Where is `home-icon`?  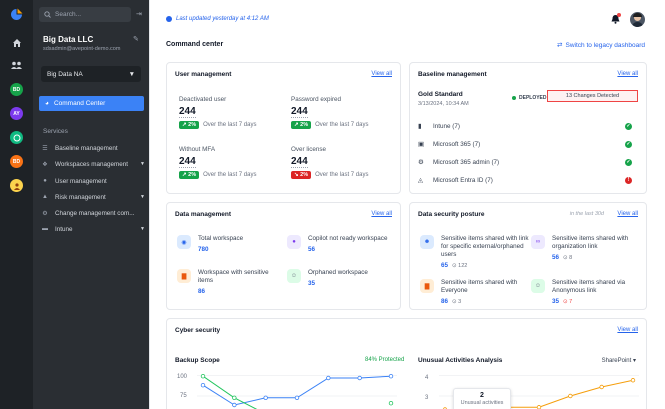 home-icon is located at coordinates (16, 42).